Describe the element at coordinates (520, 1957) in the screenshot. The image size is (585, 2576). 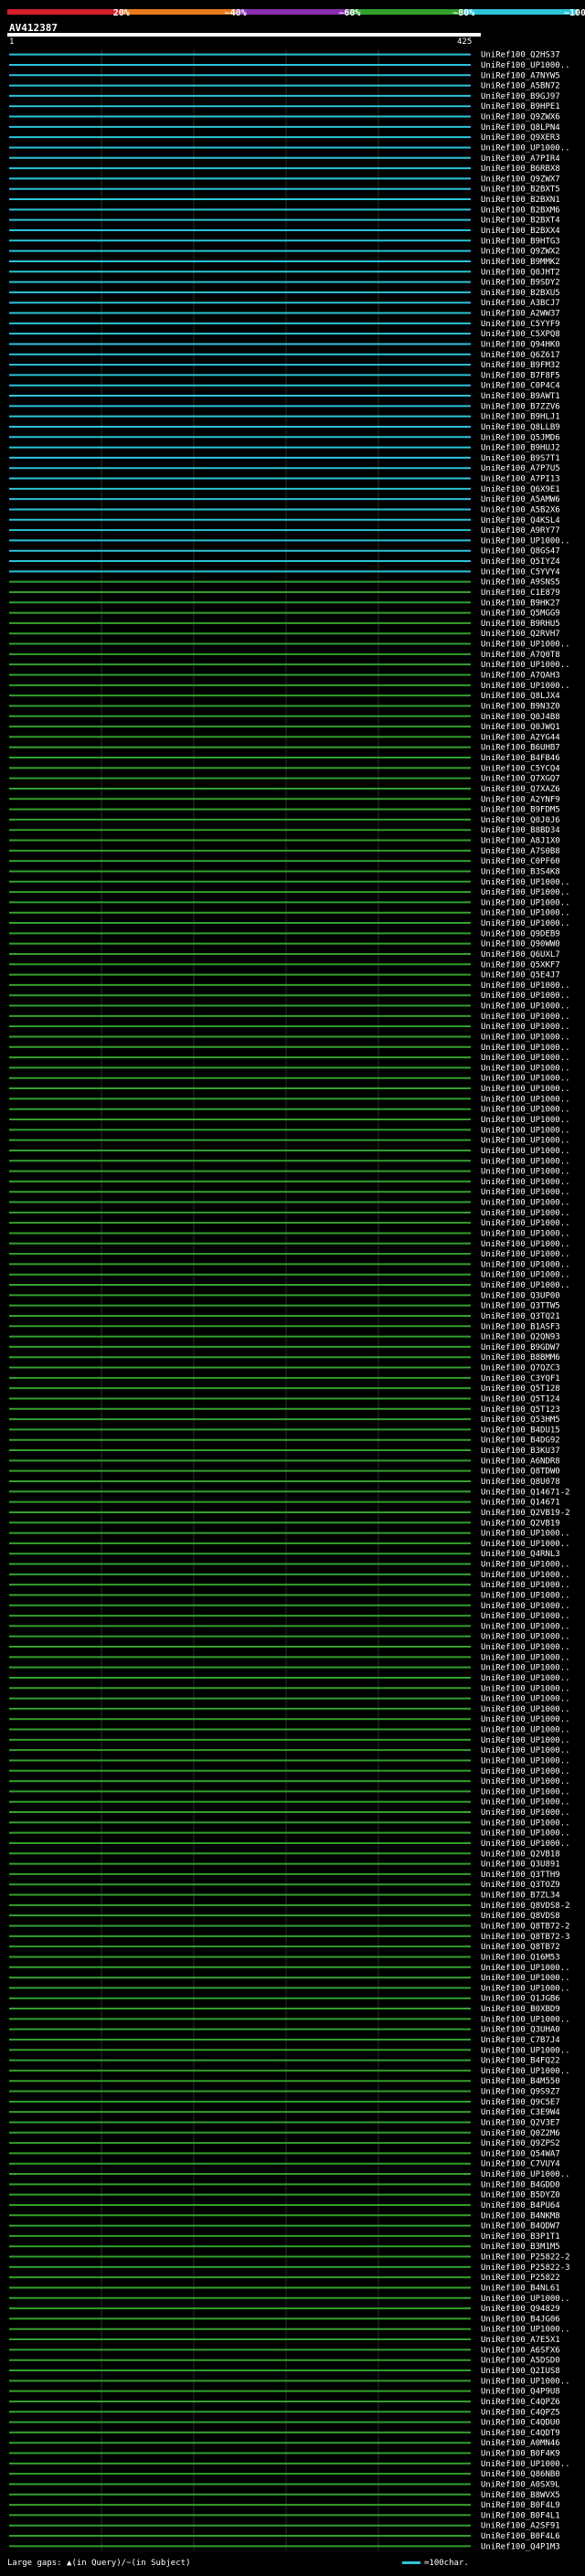
I see `hit-label: UniRef100_Q16M53` at that location.